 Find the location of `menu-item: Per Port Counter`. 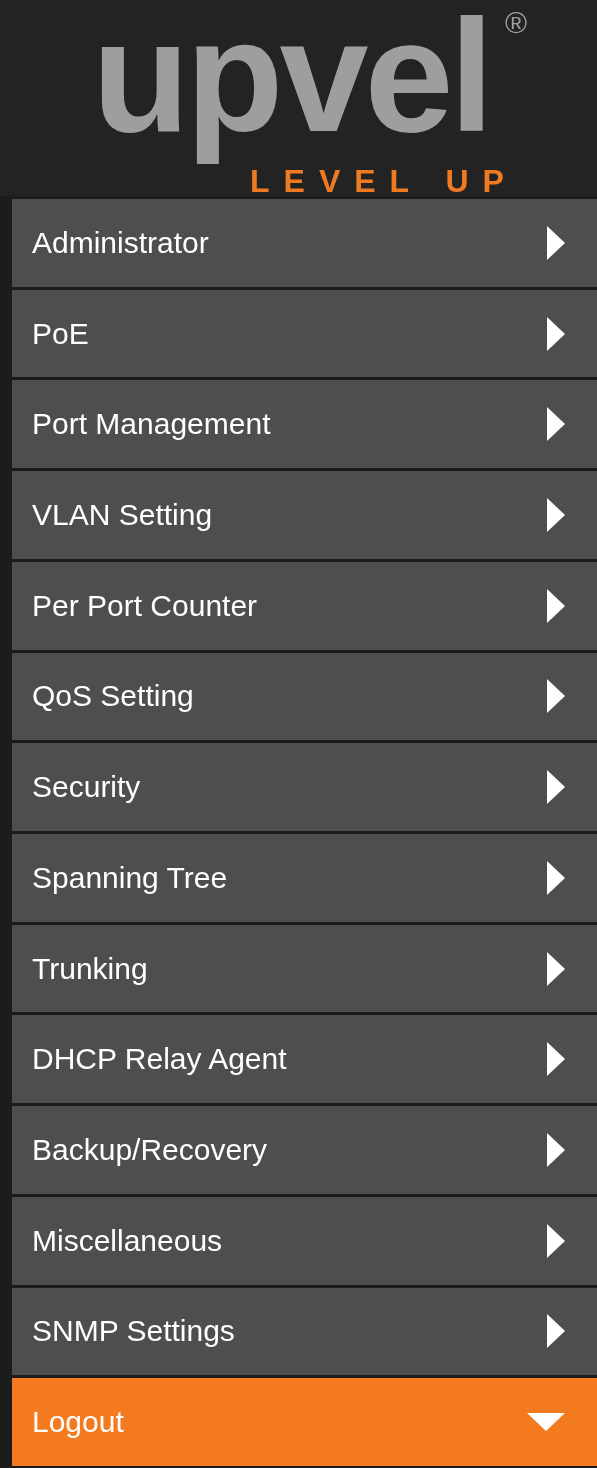

menu-item: Per Port Counter is located at coordinates (304, 605).